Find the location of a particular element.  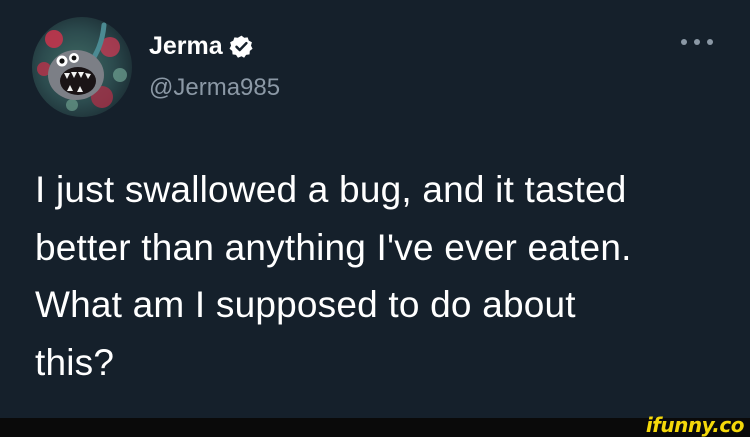

author-avatar is located at coordinates (82, 67).